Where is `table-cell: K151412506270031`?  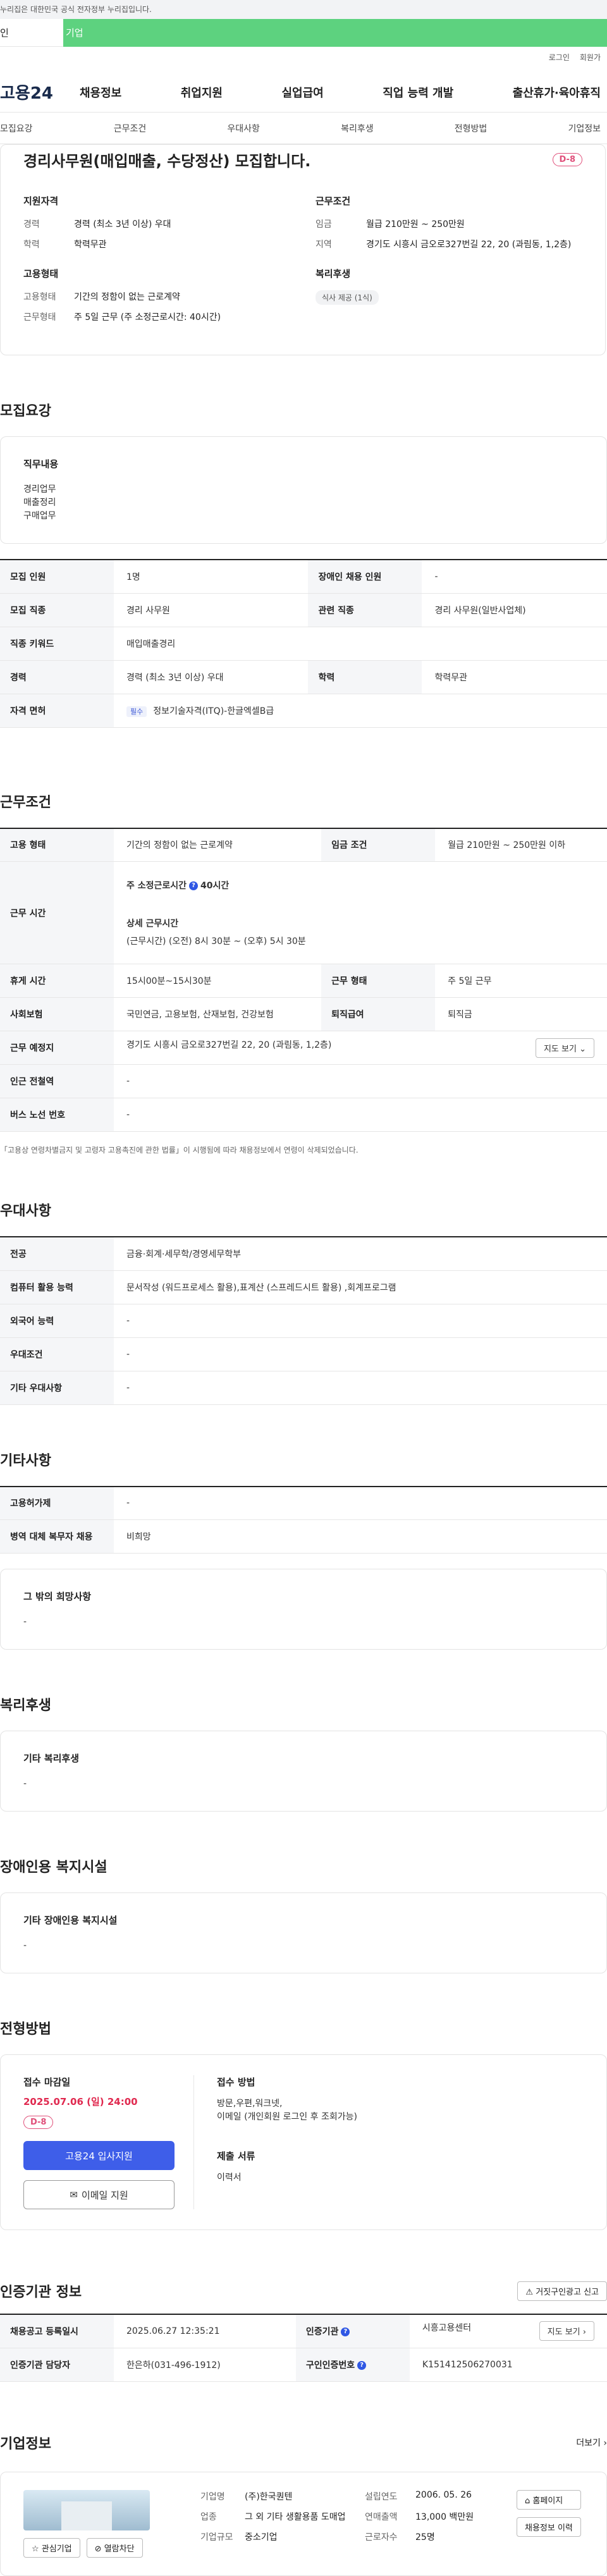 table-cell: K151412506270031 is located at coordinates (508, 2365).